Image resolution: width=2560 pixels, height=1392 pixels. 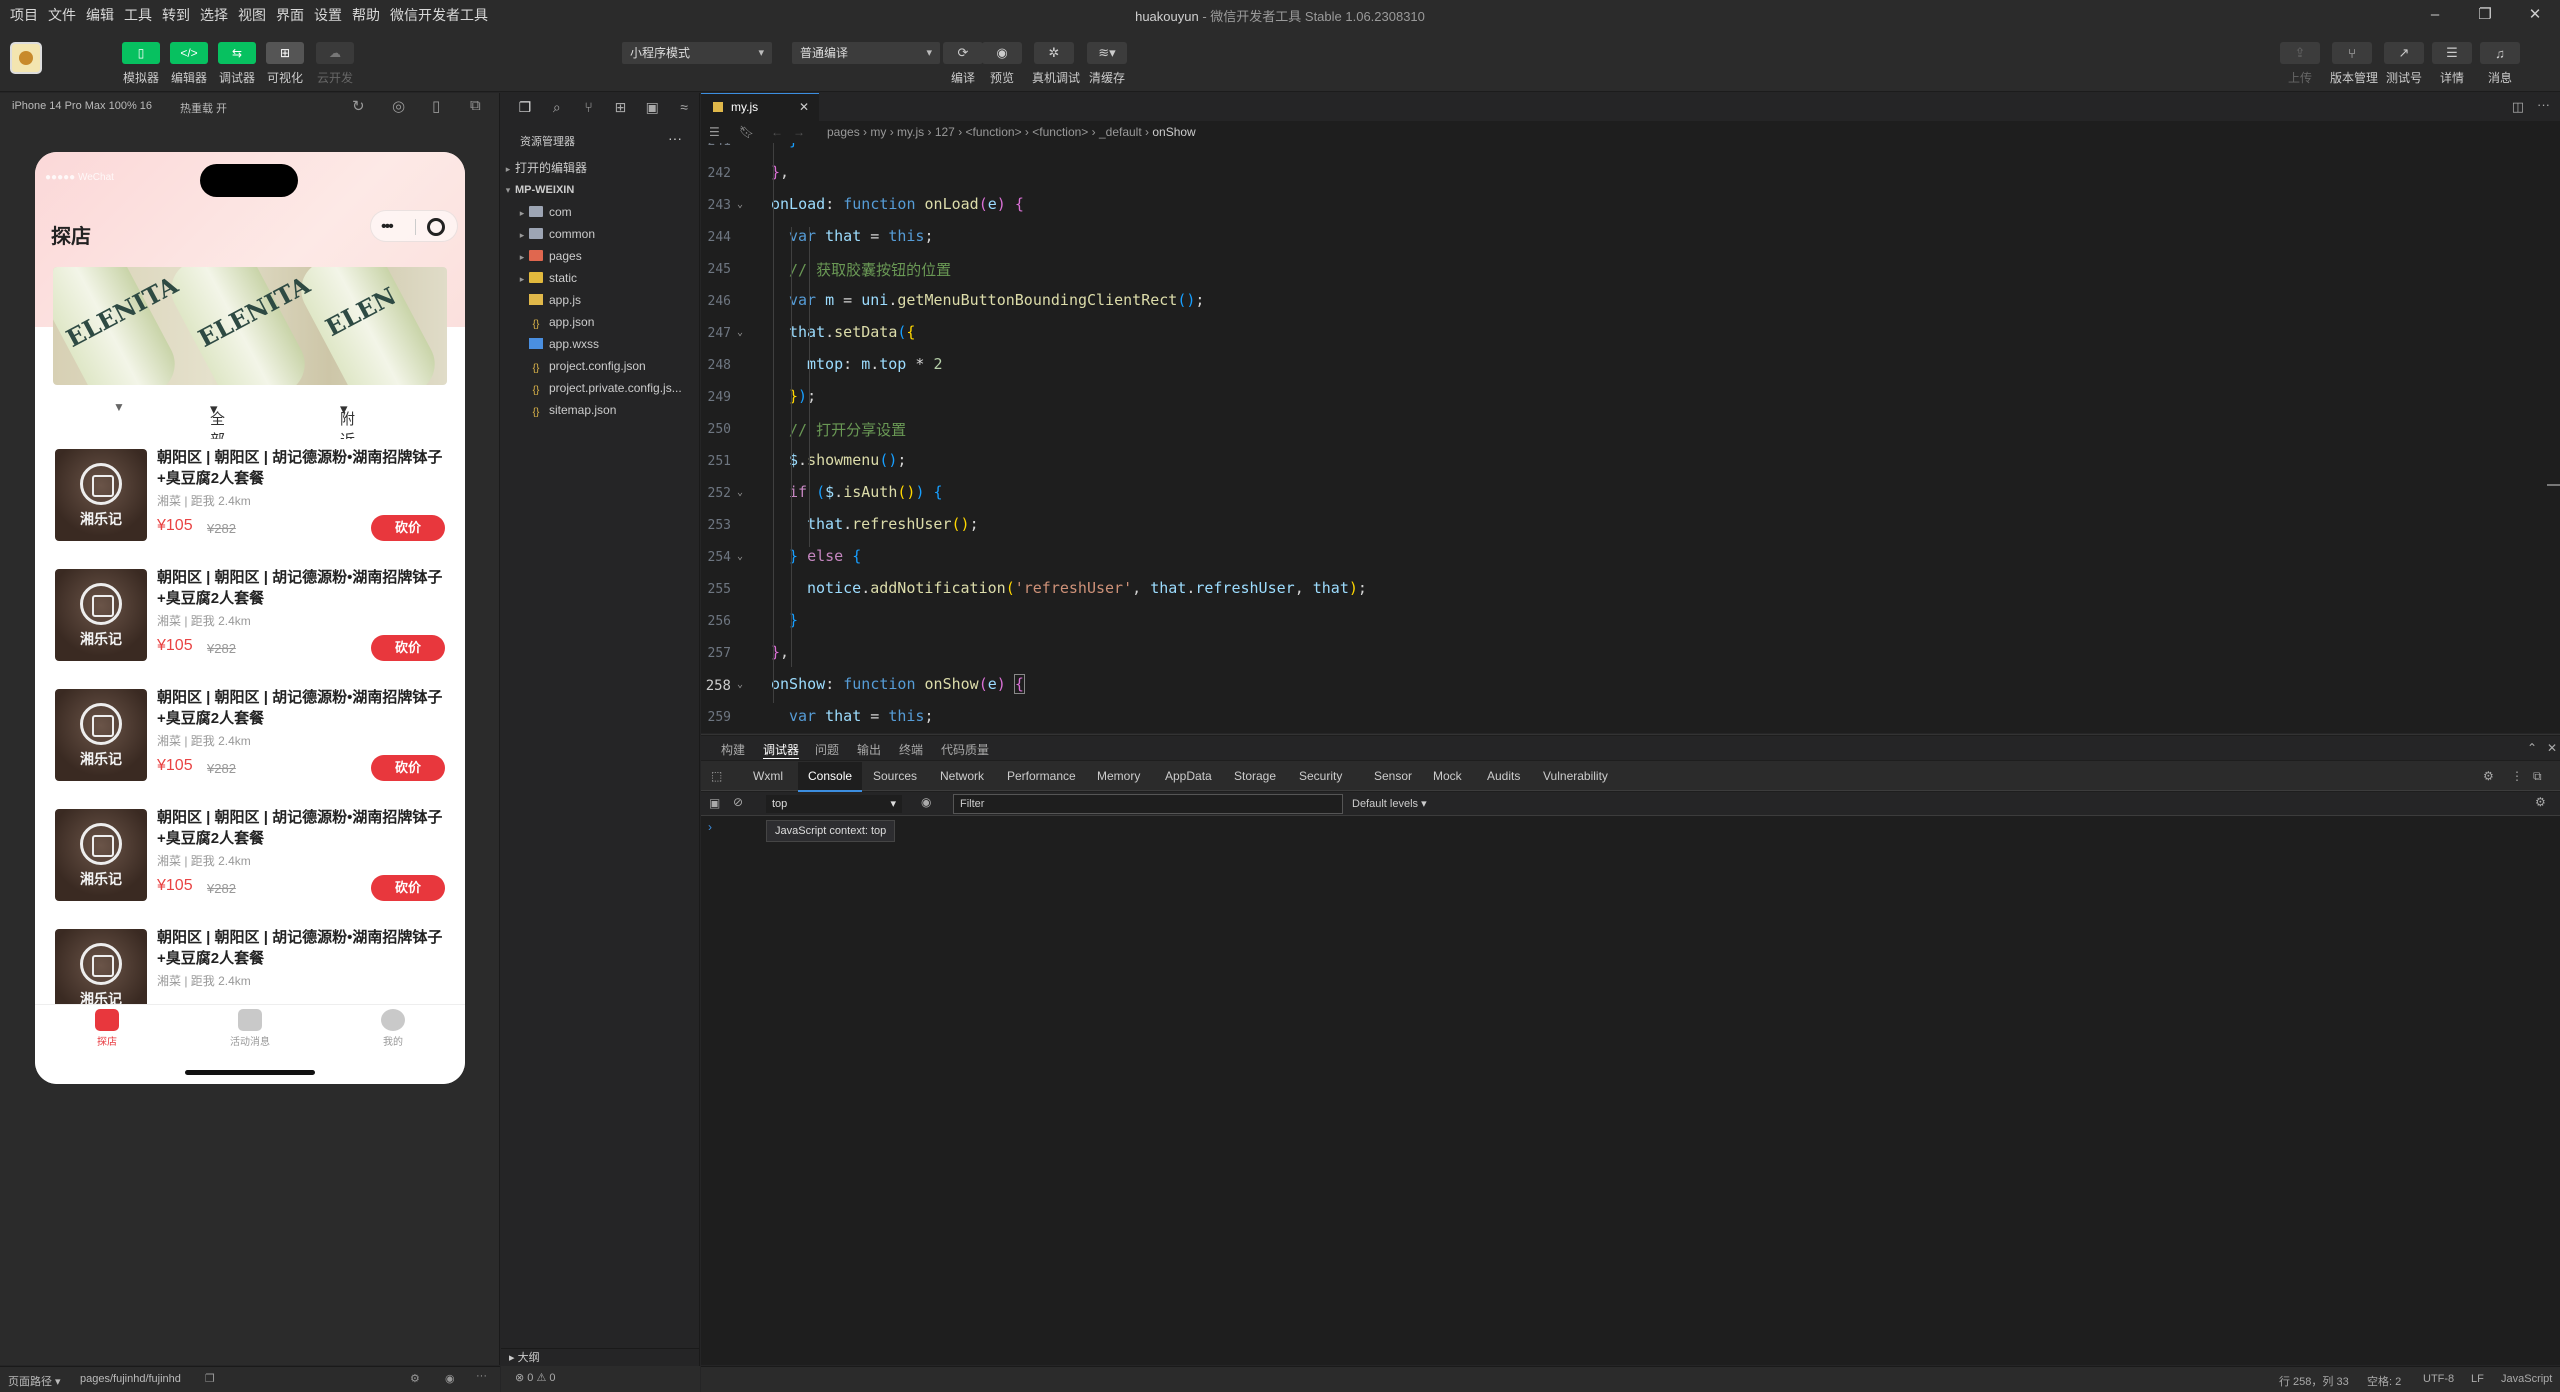 What do you see at coordinates (387, 227) in the screenshot?
I see `more-icon: •••` at bounding box center [387, 227].